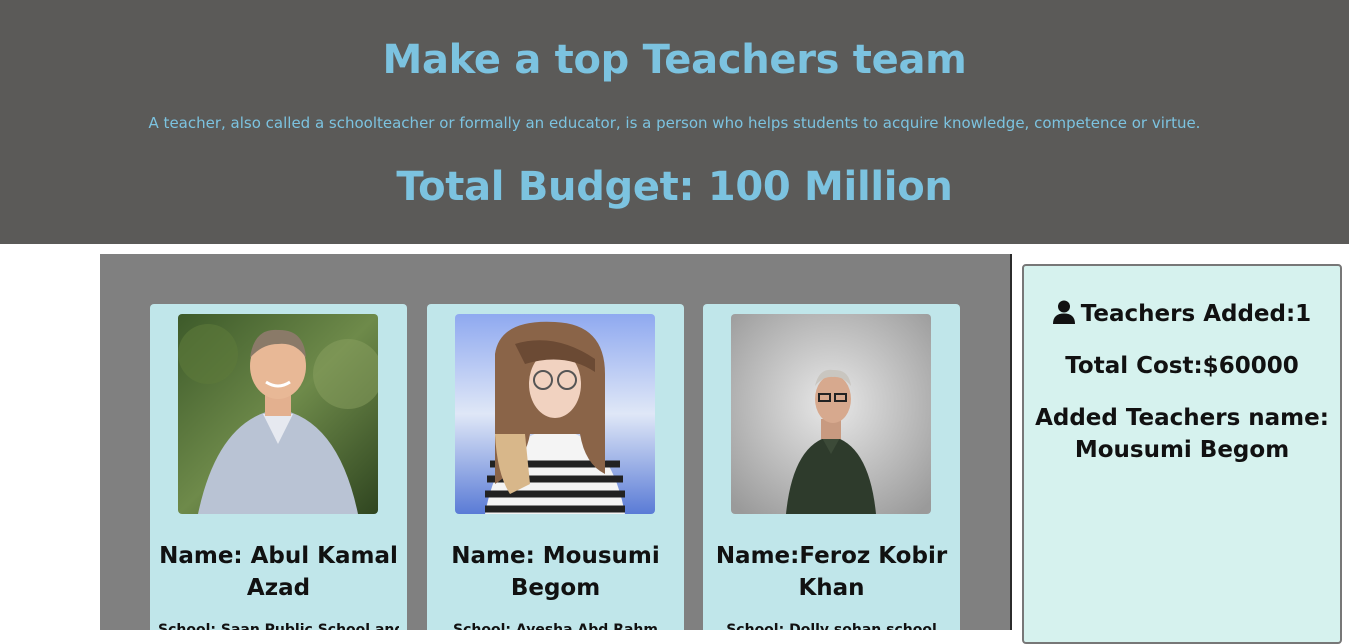  Describe the element at coordinates (1182, 366) in the screenshot. I see `total-cost: Total Cost:$60000` at that location.